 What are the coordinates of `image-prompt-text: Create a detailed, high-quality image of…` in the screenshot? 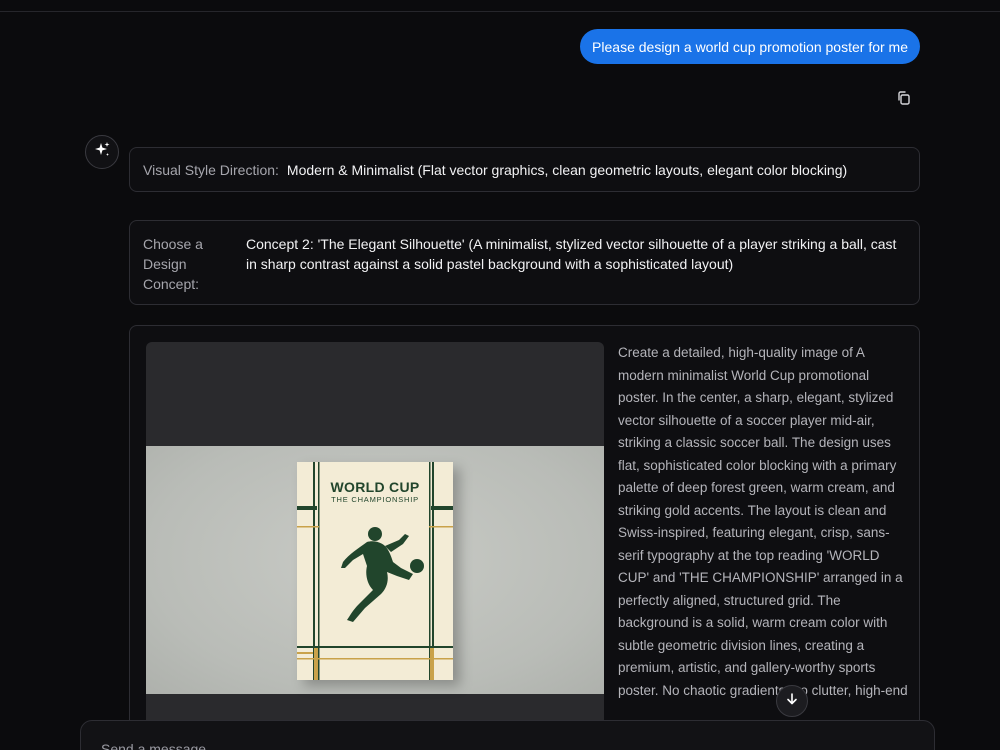 It's located at (763, 521).